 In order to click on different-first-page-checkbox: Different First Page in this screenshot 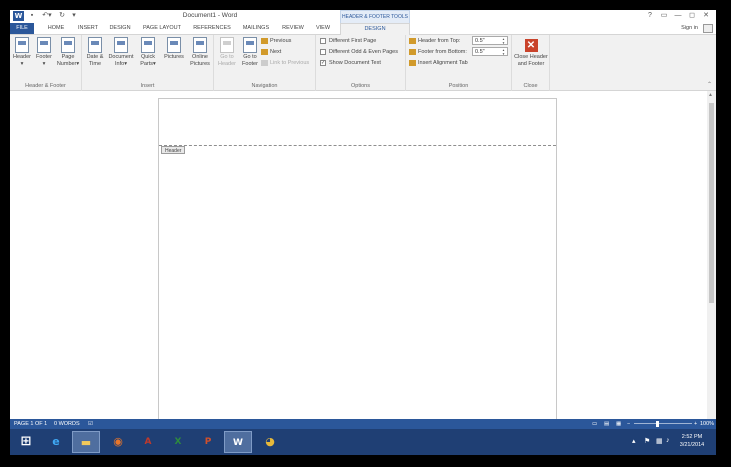, I will do `click(348, 41)`.